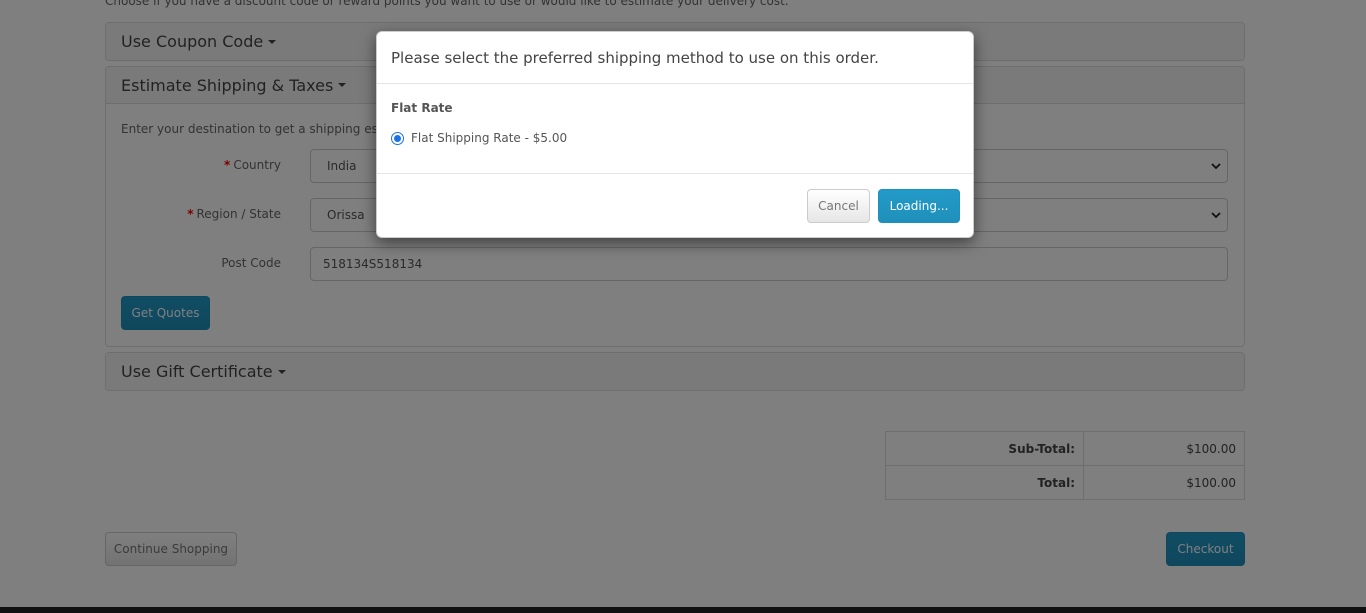 The image size is (1366, 613). Describe the element at coordinates (838, 206) in the screenshot. I see `cancel-button: Cancel` at that location.